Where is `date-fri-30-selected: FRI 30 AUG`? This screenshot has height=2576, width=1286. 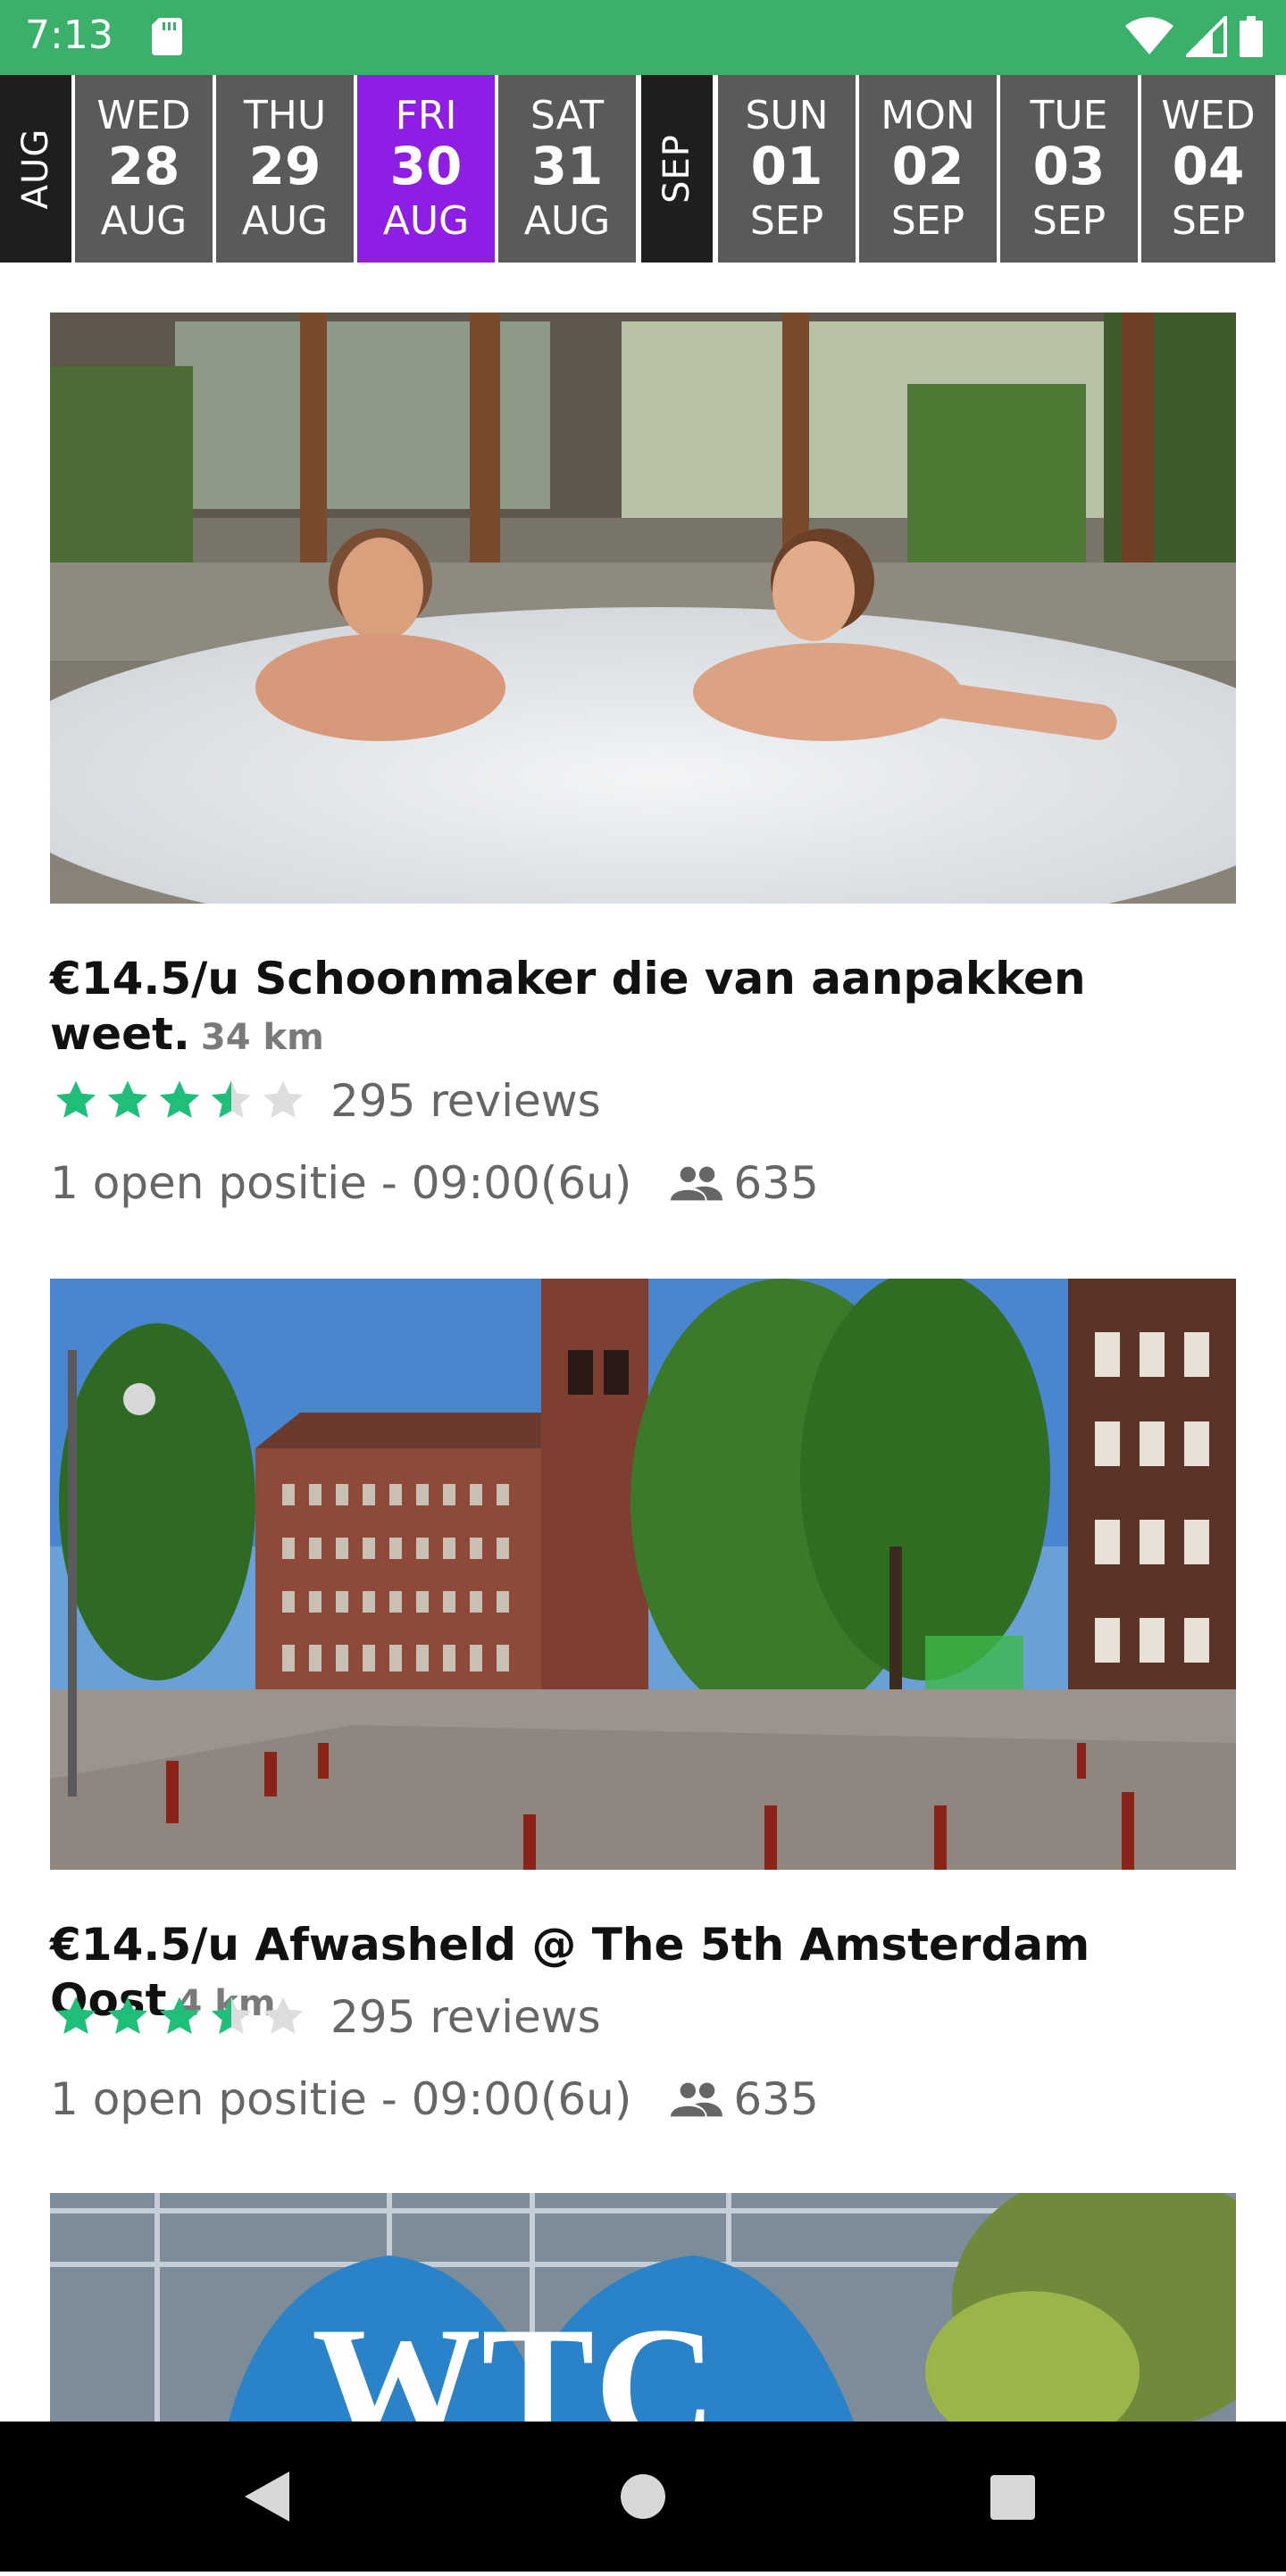 date-fri-30-selected: FRI 30 AUG is located at coordinates (426, 169).